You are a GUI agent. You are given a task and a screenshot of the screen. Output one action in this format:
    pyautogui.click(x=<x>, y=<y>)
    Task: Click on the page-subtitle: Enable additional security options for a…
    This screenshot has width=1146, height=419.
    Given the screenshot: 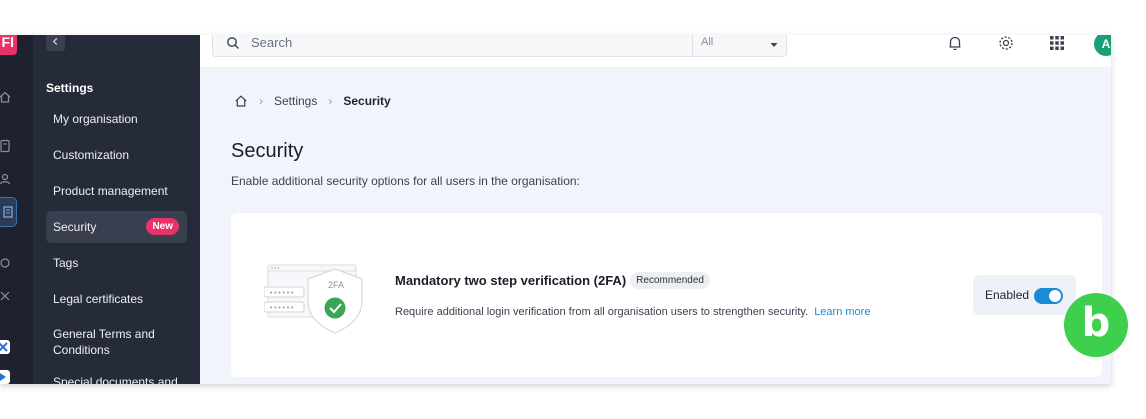 What is the action you would take?
    pyautogui.click(x=405, y=181)
    